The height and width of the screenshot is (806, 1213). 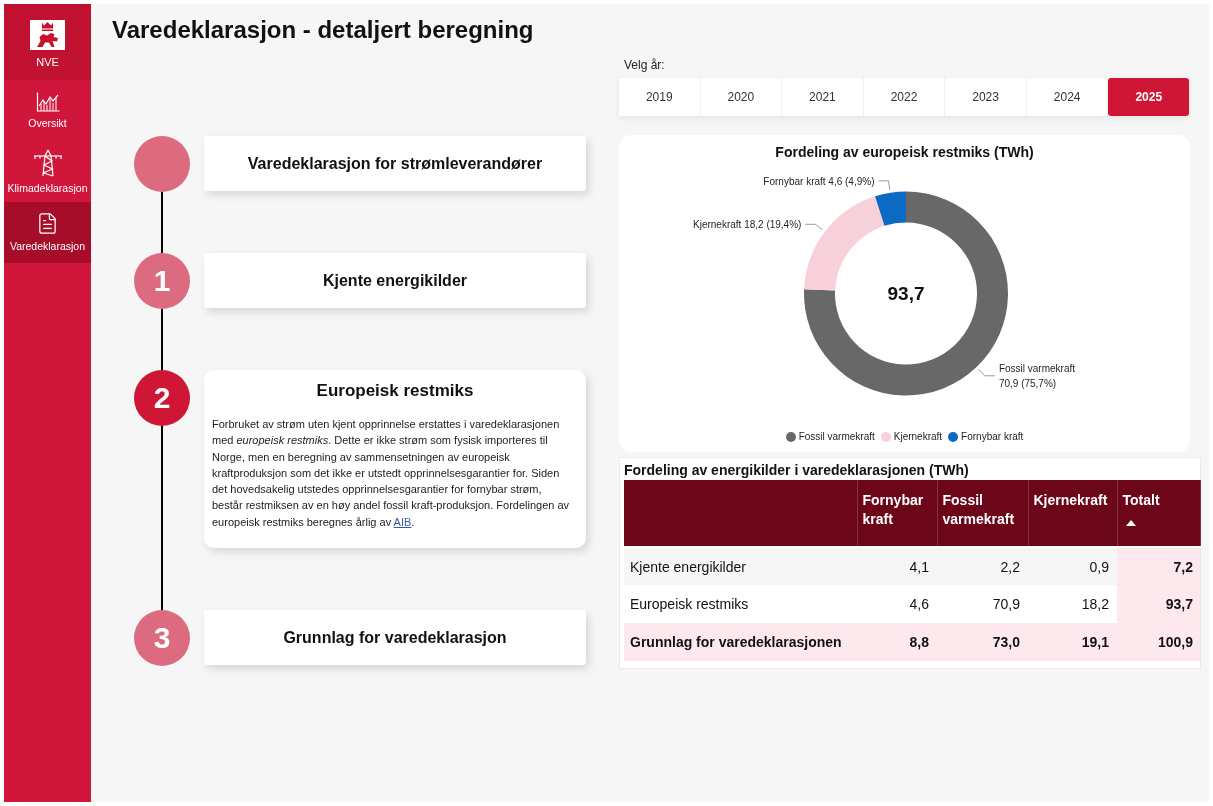 What do you see at coordinates (1067, 97) in the screenshot?
I see `year-tab: 2024` at bounding box center [1067, 97].